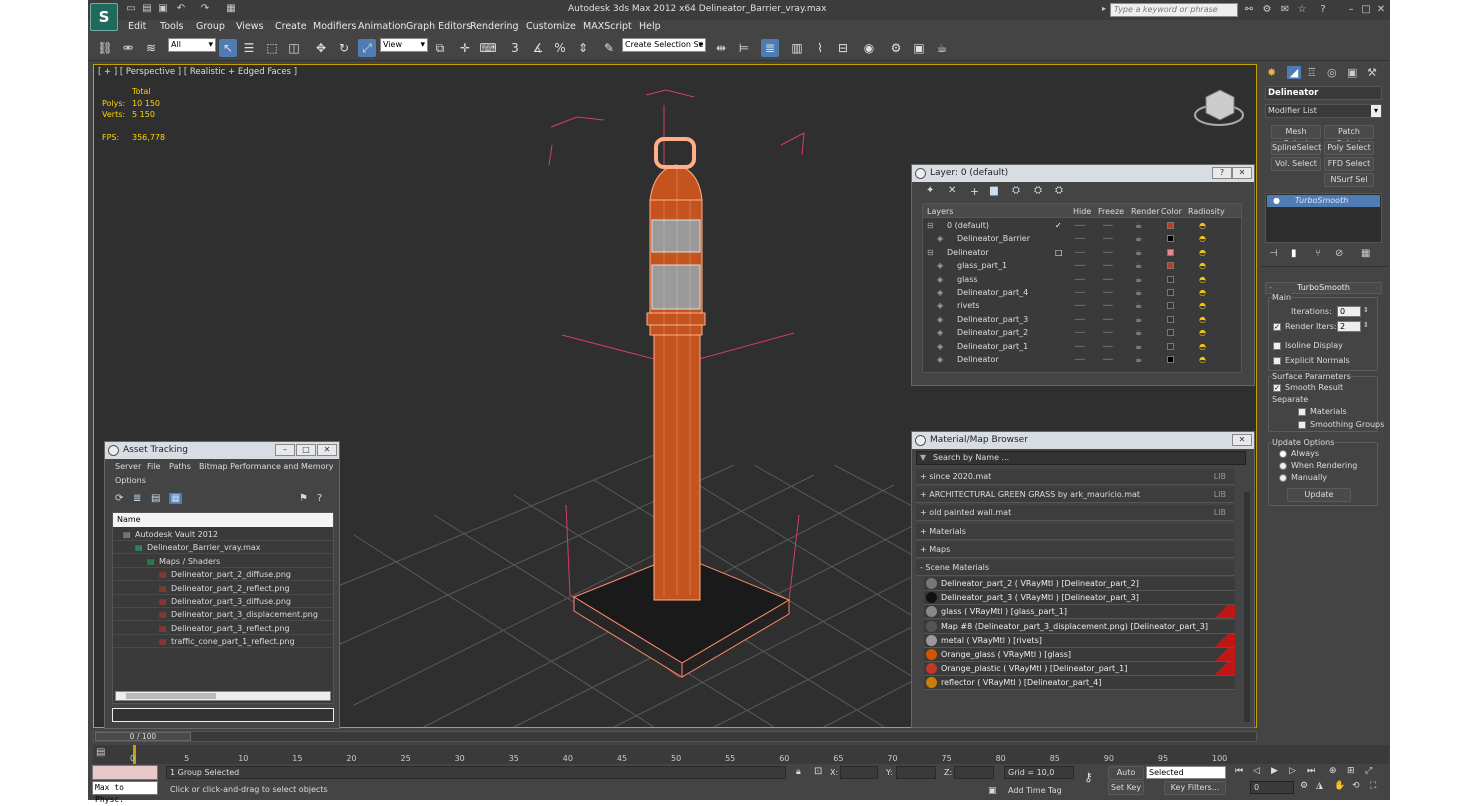 The width and height of the screenshot is (1480, 806). Describe the element at coordinates (367, 48) in the screenshot. I see `select-and-scale-icon: ⤢` at that location.